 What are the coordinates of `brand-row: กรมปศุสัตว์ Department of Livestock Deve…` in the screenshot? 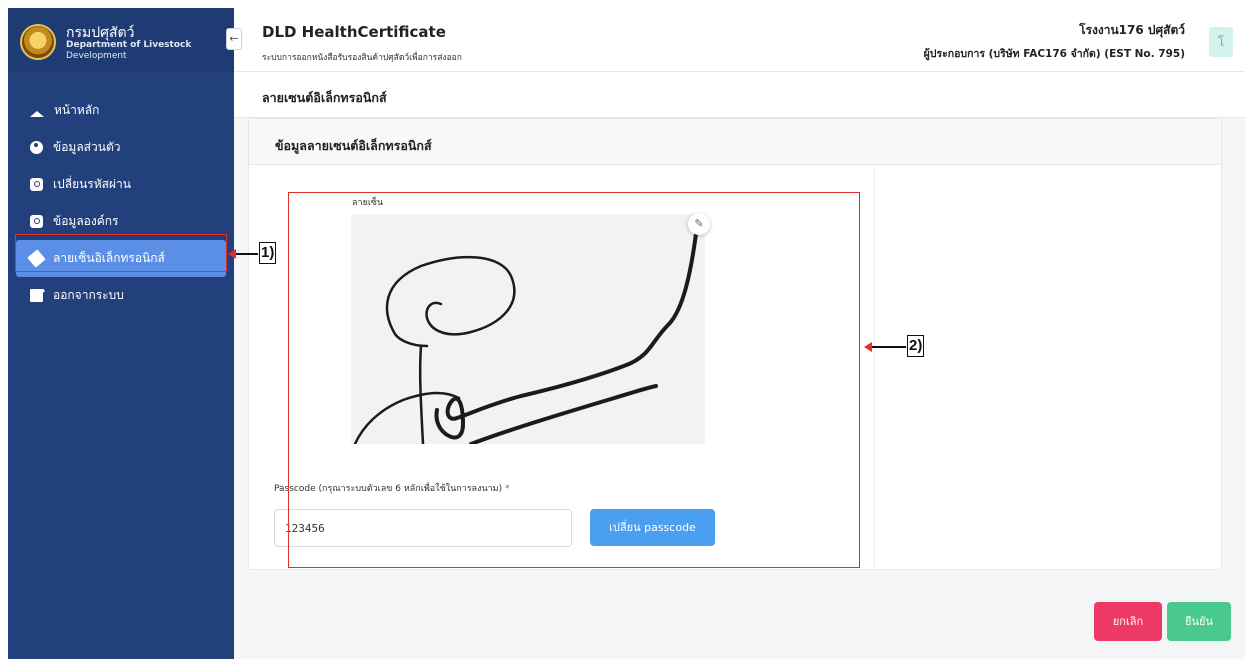 It's located at (121, 40).